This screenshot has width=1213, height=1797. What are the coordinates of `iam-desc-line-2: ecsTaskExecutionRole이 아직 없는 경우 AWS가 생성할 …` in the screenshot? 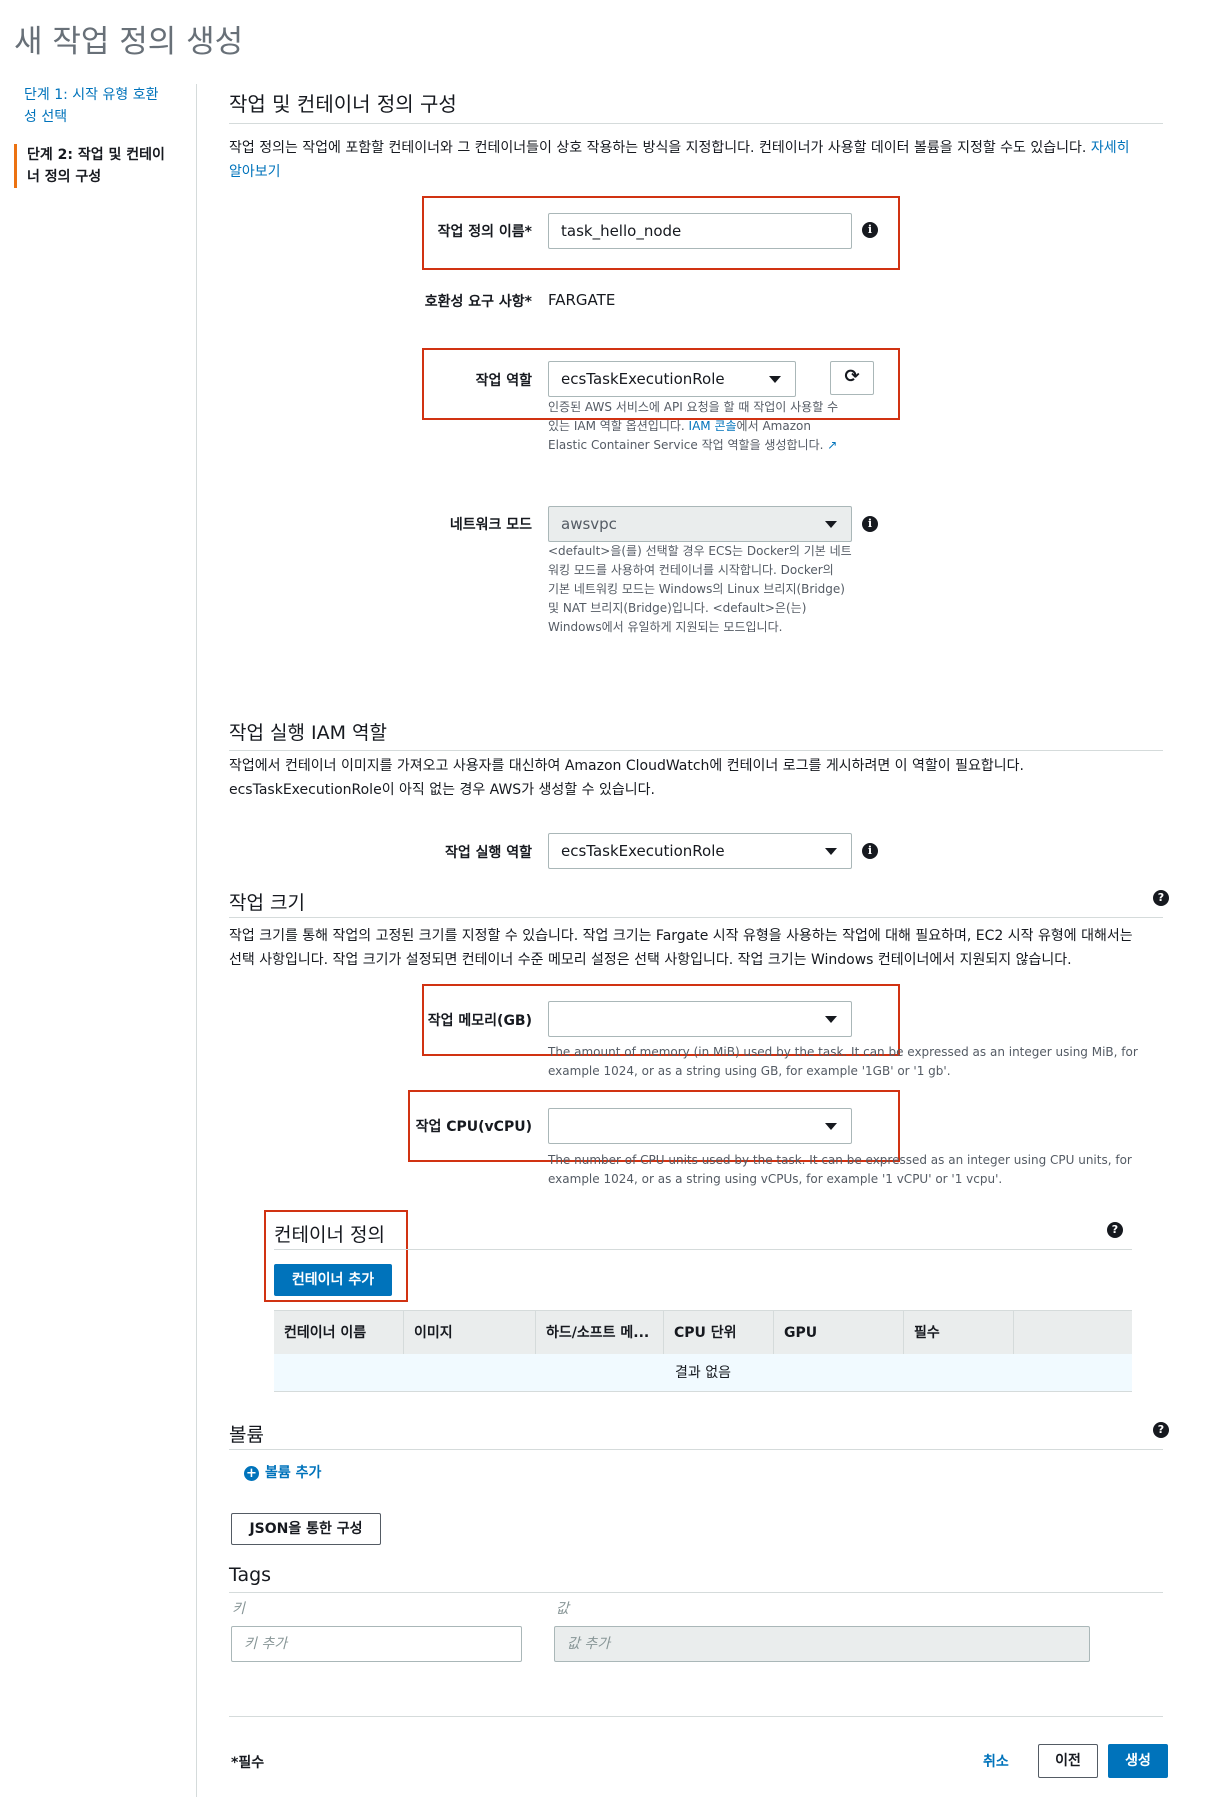 It's located at (442, 790).